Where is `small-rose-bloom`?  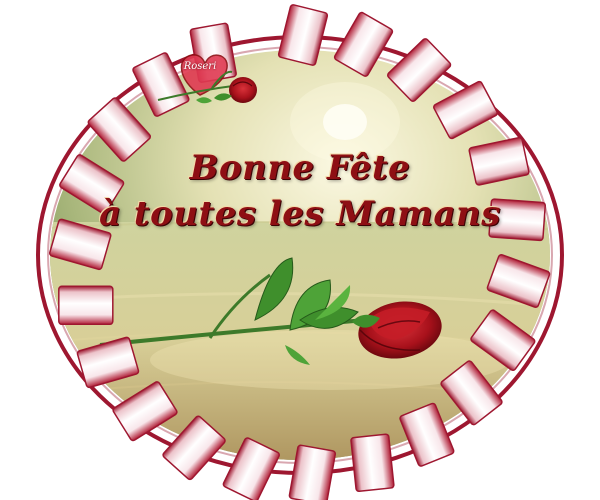
small-rose-bloom is located at coordinates (243, 90).